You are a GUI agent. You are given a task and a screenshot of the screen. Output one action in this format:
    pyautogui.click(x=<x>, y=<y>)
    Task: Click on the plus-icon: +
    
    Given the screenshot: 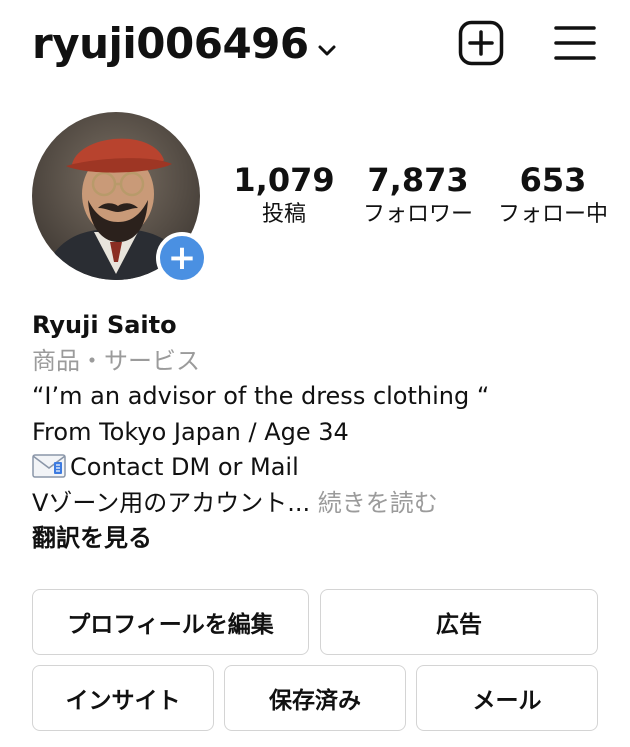 What is the action you would take?
    pyautogui.click(x=182, y=258)
    